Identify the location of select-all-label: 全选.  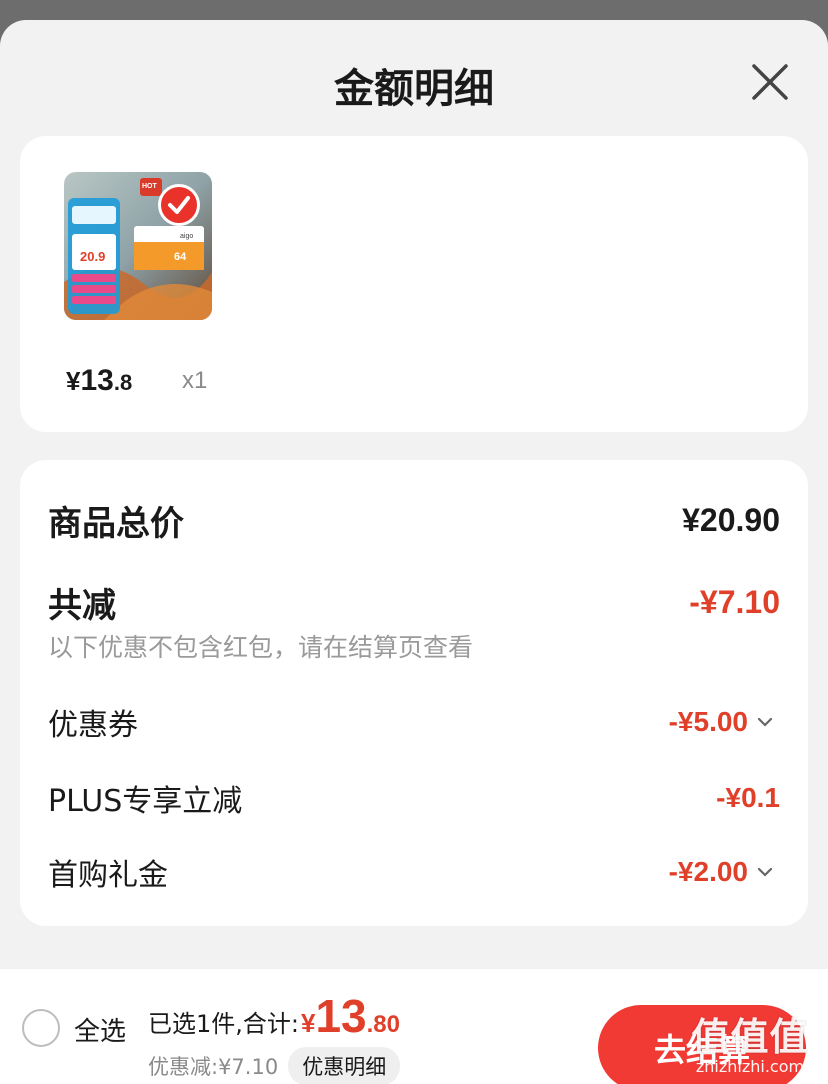
(100, 1029).